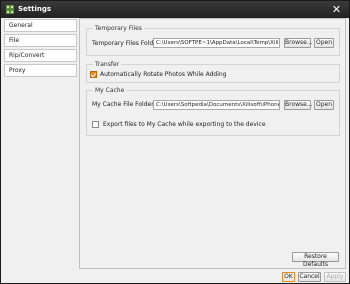 This screenshot has width=350, height=284. Describe the element at coordinates (163, 74) in the screenshot. I see `auto-rotate-label: Automatically Rotate Photos While Adding` at that location.